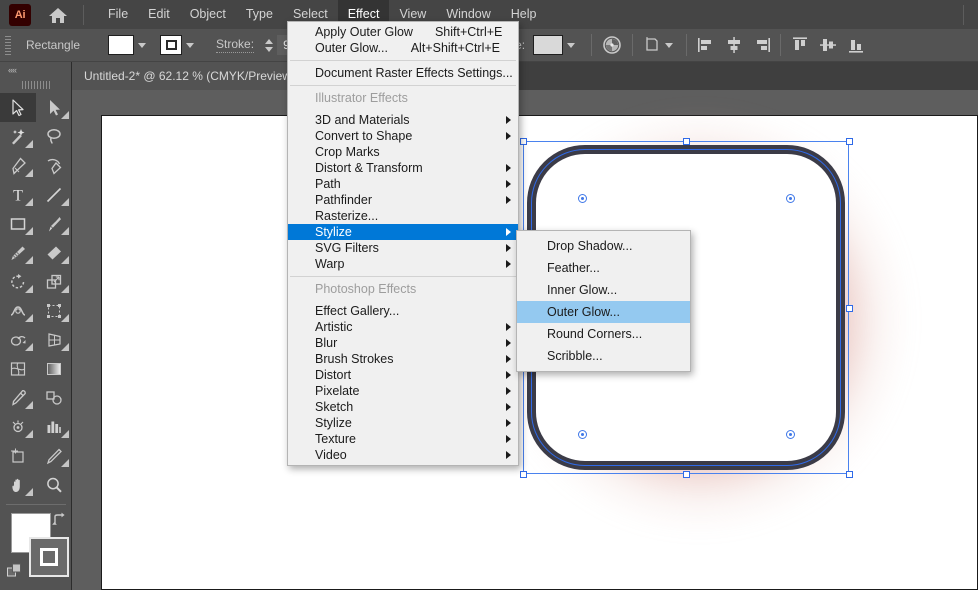 The width and height of the screenshot is (978, 590). Describe the element at coordinates (523, 141) in the screenshot. I see `handle-top-left` at that location.